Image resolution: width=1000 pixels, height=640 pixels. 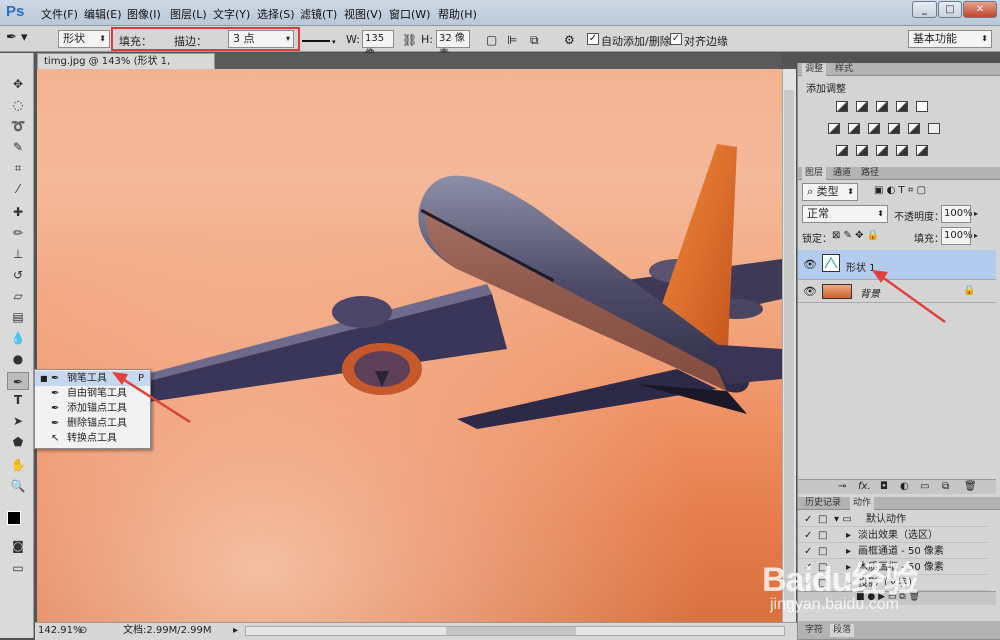 What do you see at coordinates (893, 535) in the screenshot?
I see `action-row: ✓ □ ▸ 淡出效果（选区）` at bounding box center [893, 535].